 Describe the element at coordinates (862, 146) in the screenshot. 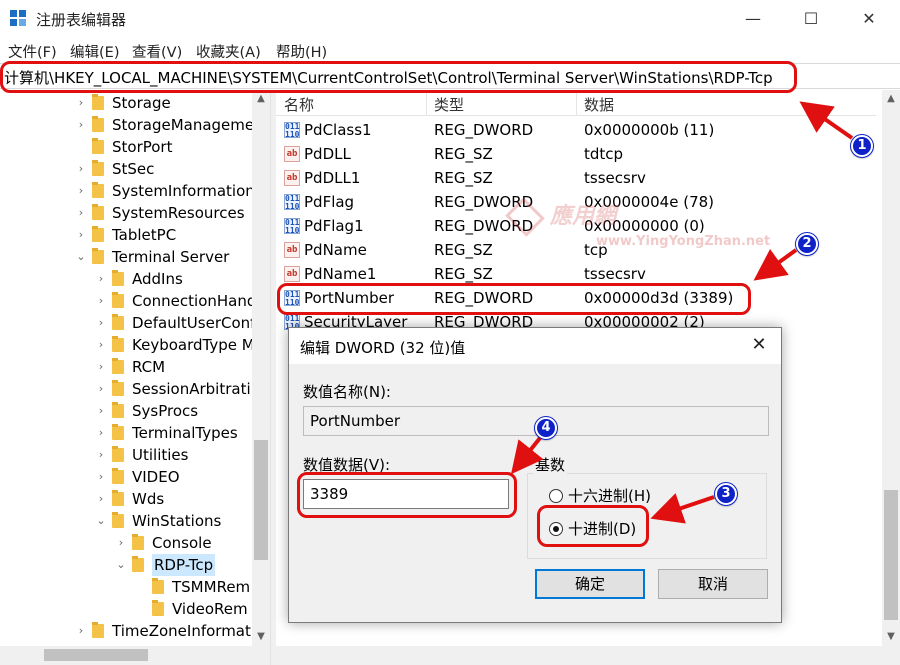

I see `step-badge-1: 1` at that location.